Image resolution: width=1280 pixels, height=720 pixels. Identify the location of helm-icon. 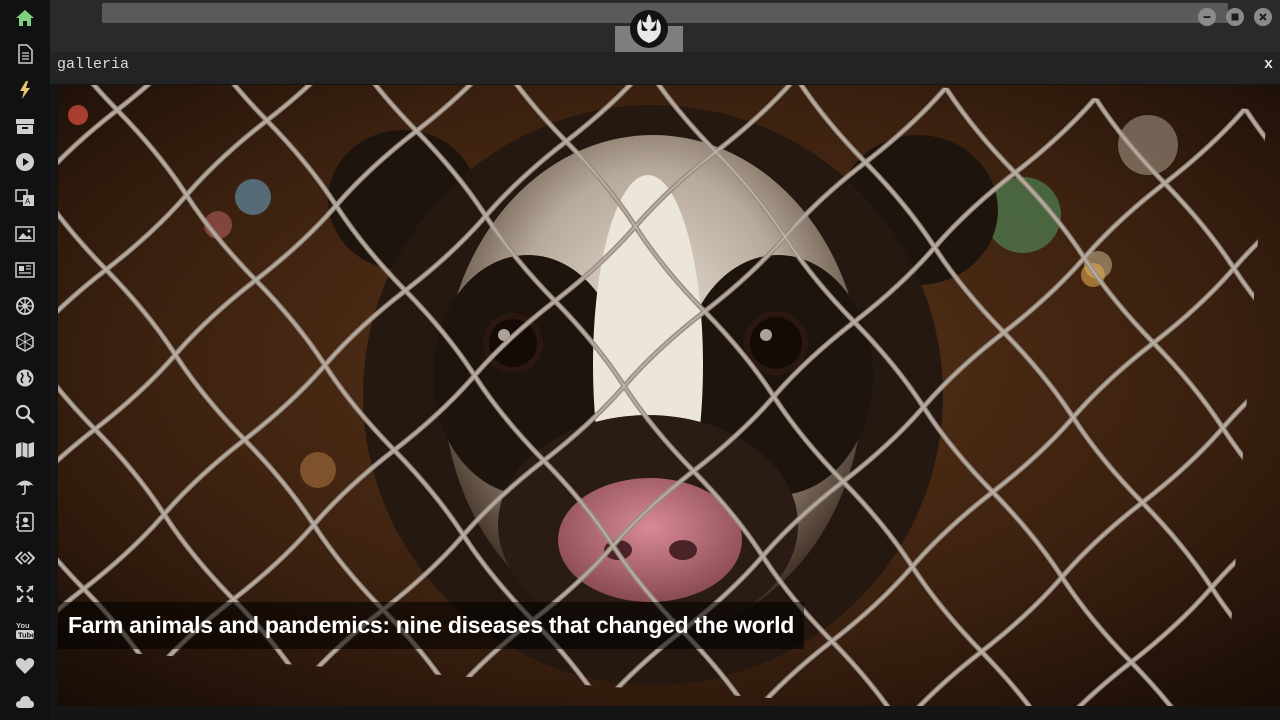
(25, 306).